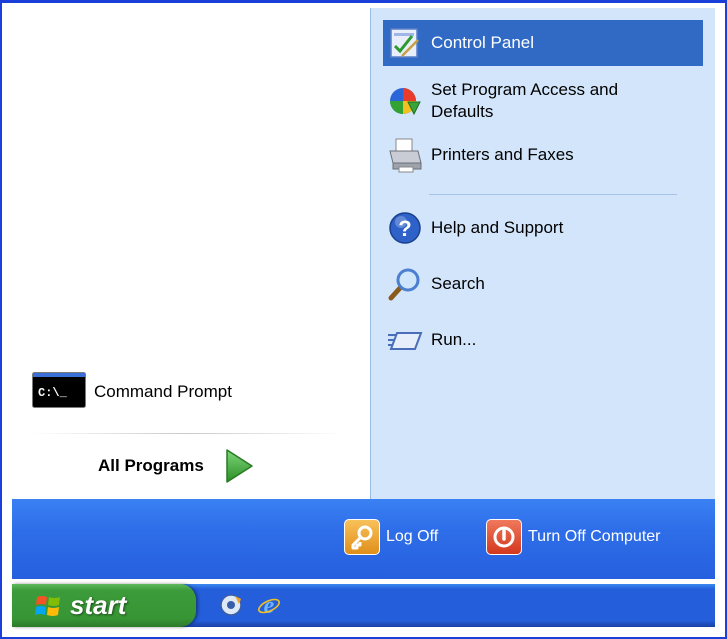  What do you see at coordinates (412, 536) in the screenshot?
I see `log-off-label: Log Off` at bounding box center [412, 536].